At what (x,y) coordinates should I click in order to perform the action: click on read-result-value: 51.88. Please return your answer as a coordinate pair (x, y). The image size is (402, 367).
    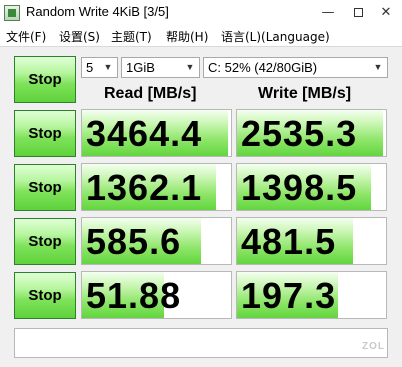
    Looking at the image, I should click on (134, 295).